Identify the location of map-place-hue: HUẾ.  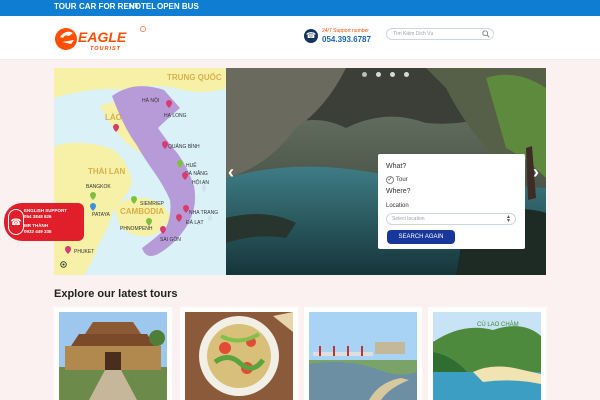
(191, 166).